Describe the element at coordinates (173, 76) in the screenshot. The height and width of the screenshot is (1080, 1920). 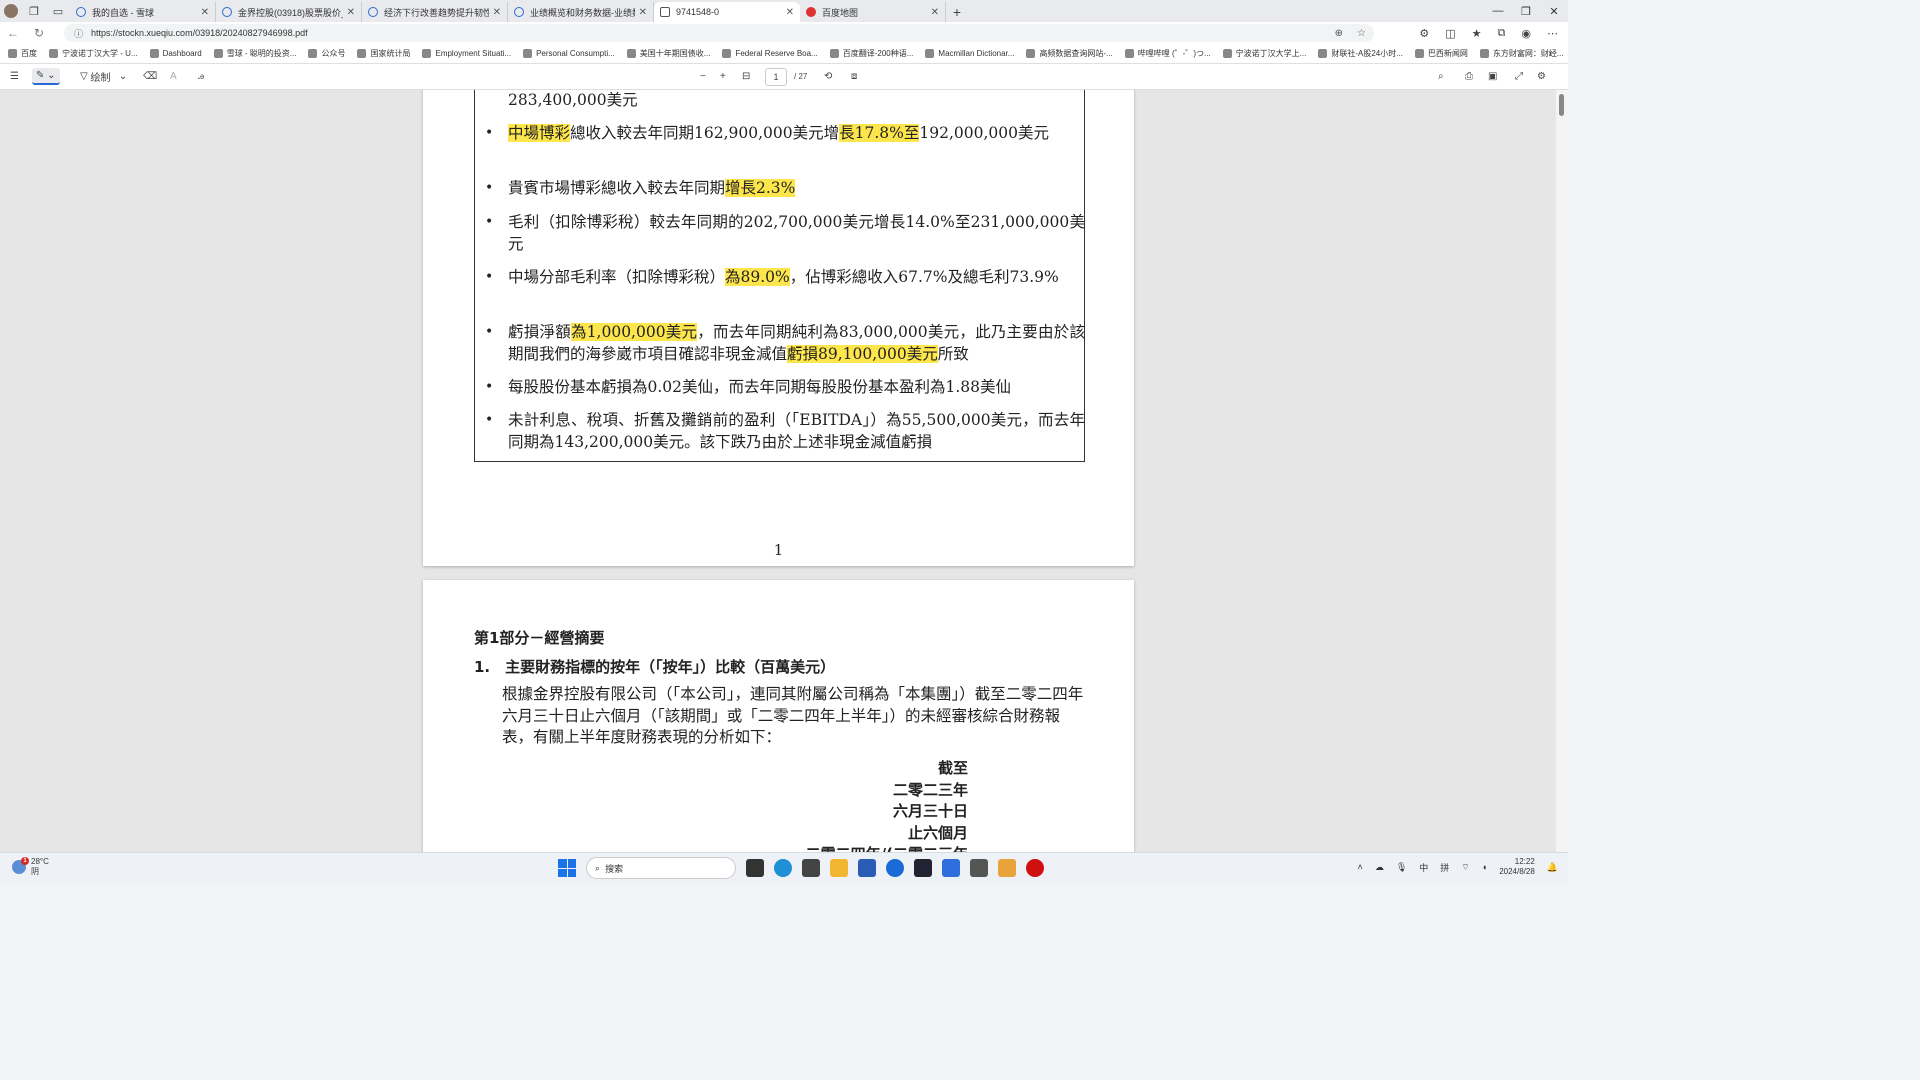
I see `text-icon: A` at that location.